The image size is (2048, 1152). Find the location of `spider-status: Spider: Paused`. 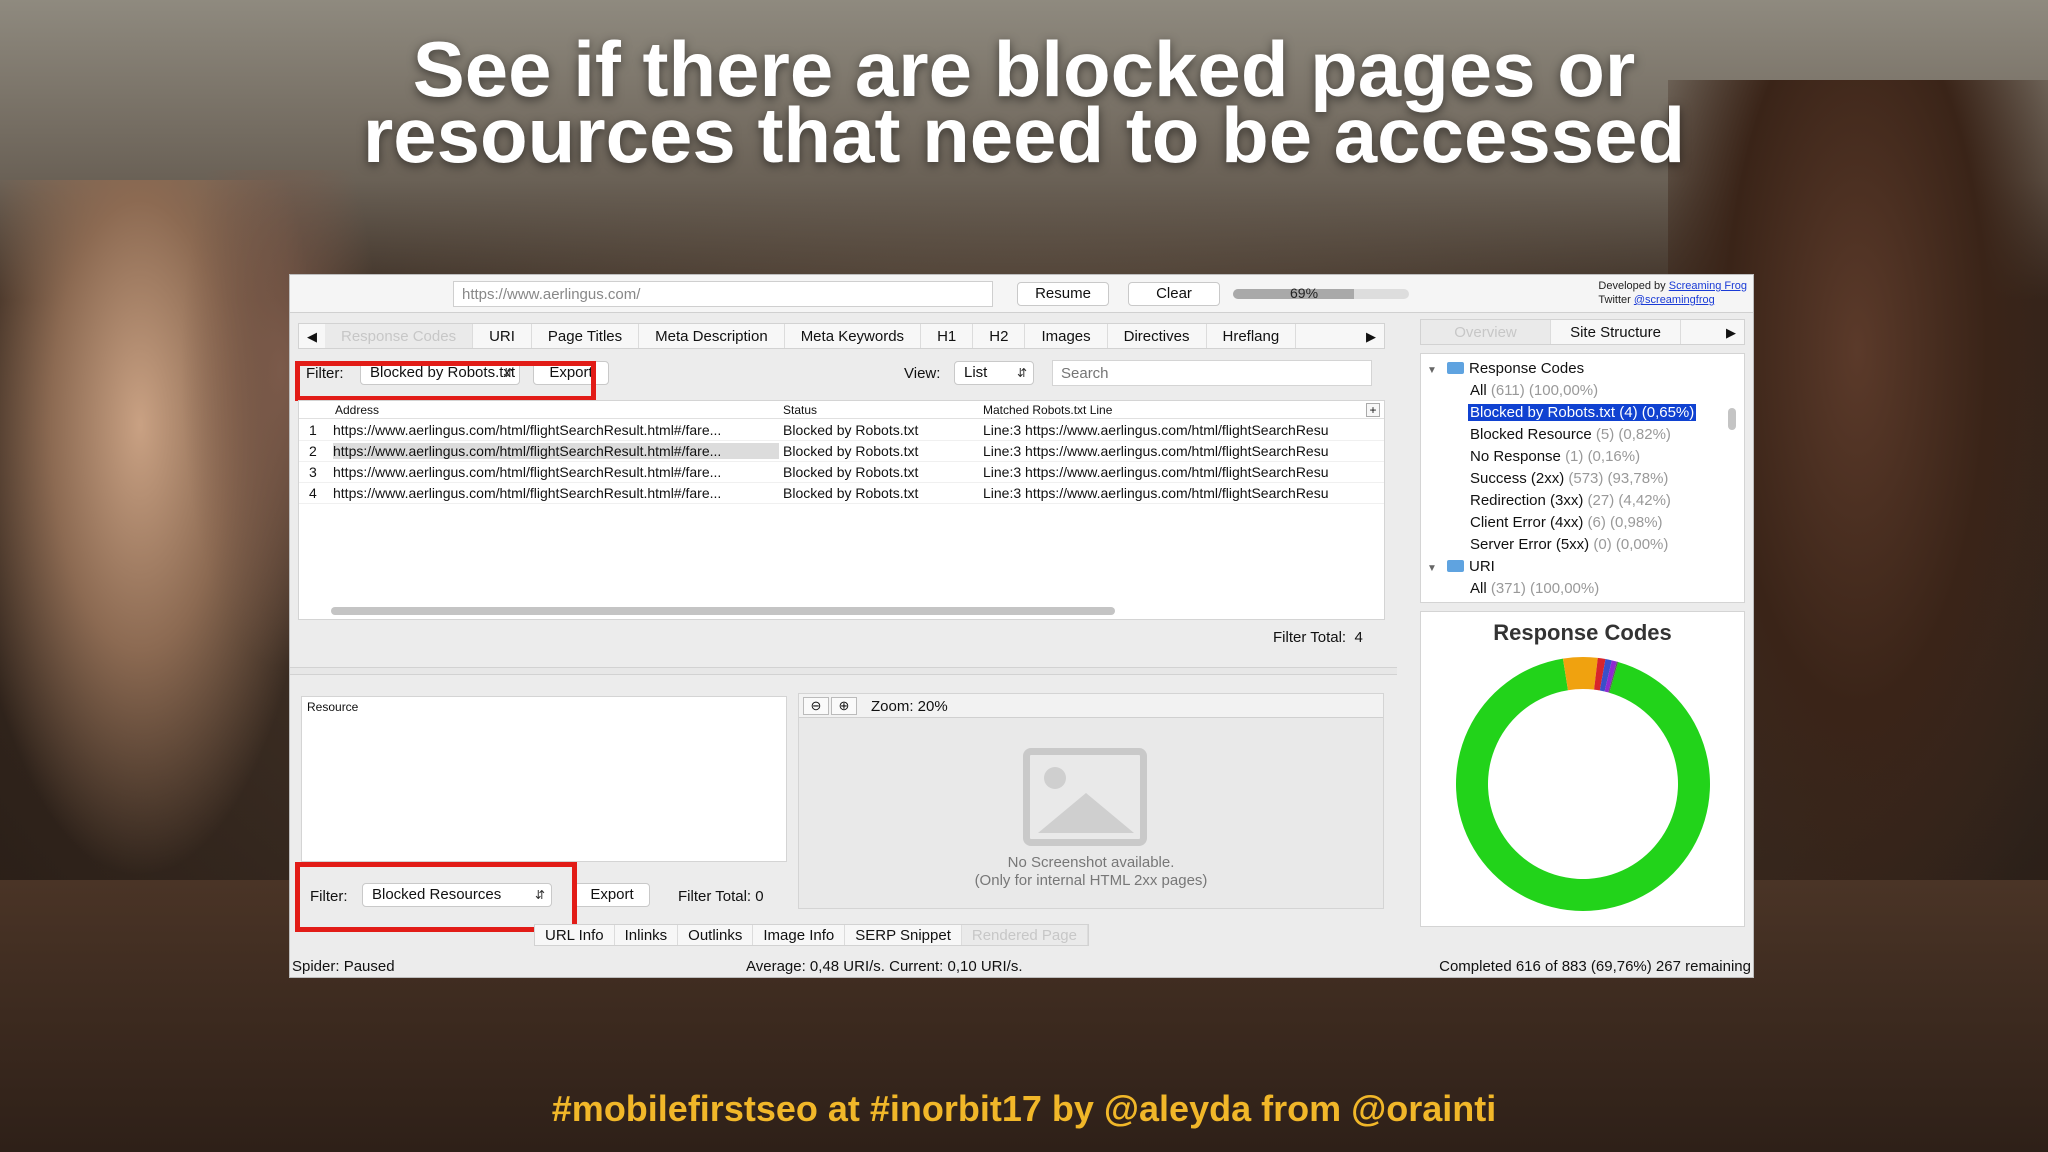

spider-status: Spider: Paused is located at coordinates (343, 966).